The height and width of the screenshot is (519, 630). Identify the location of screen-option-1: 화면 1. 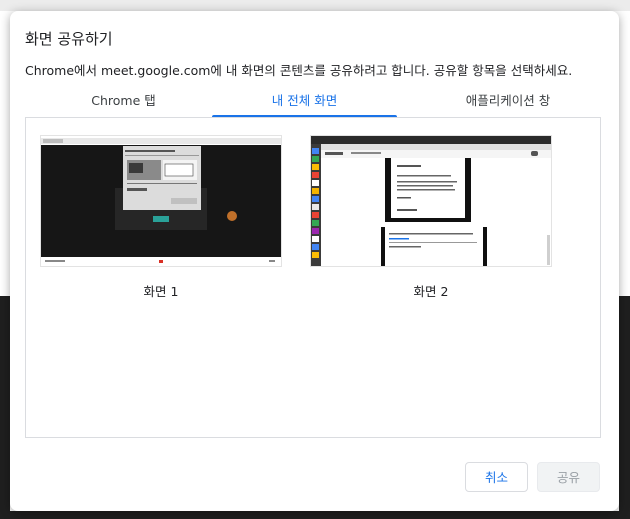
(161, 217).